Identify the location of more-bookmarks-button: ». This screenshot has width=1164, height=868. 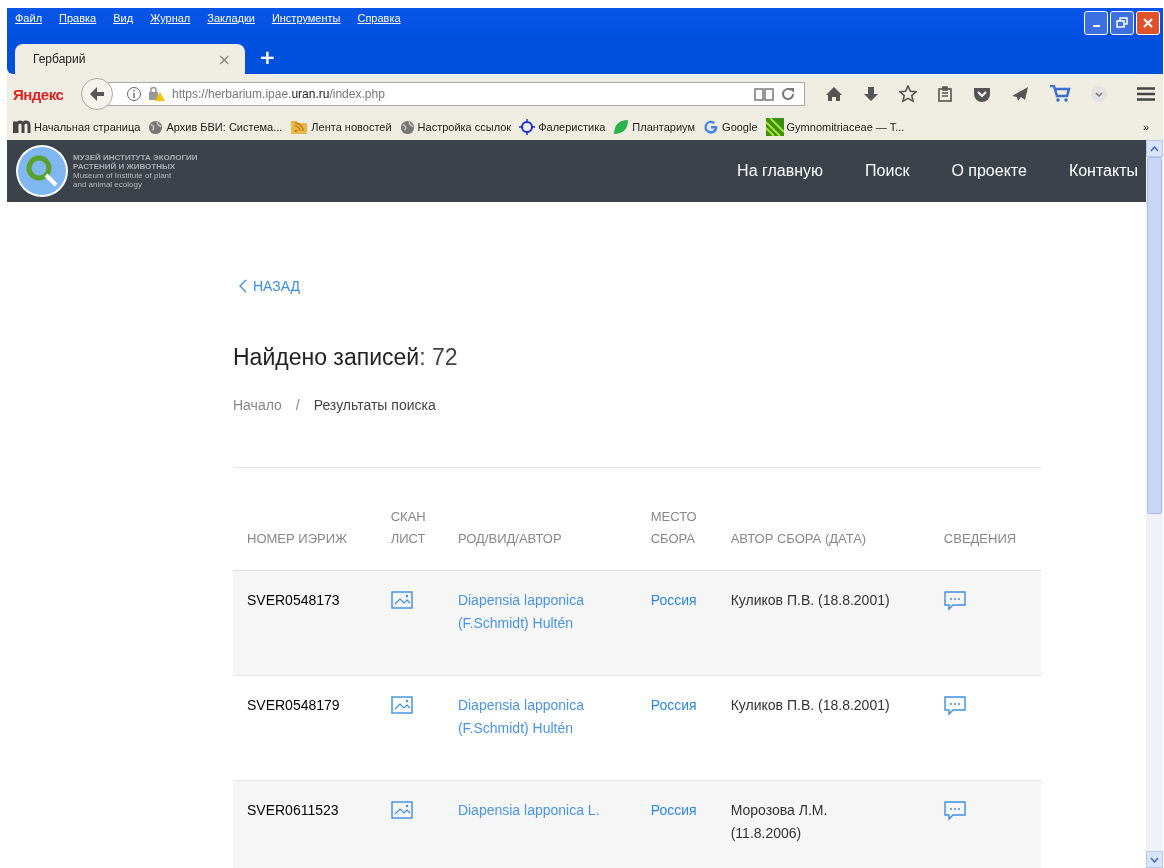
(1149, 127).